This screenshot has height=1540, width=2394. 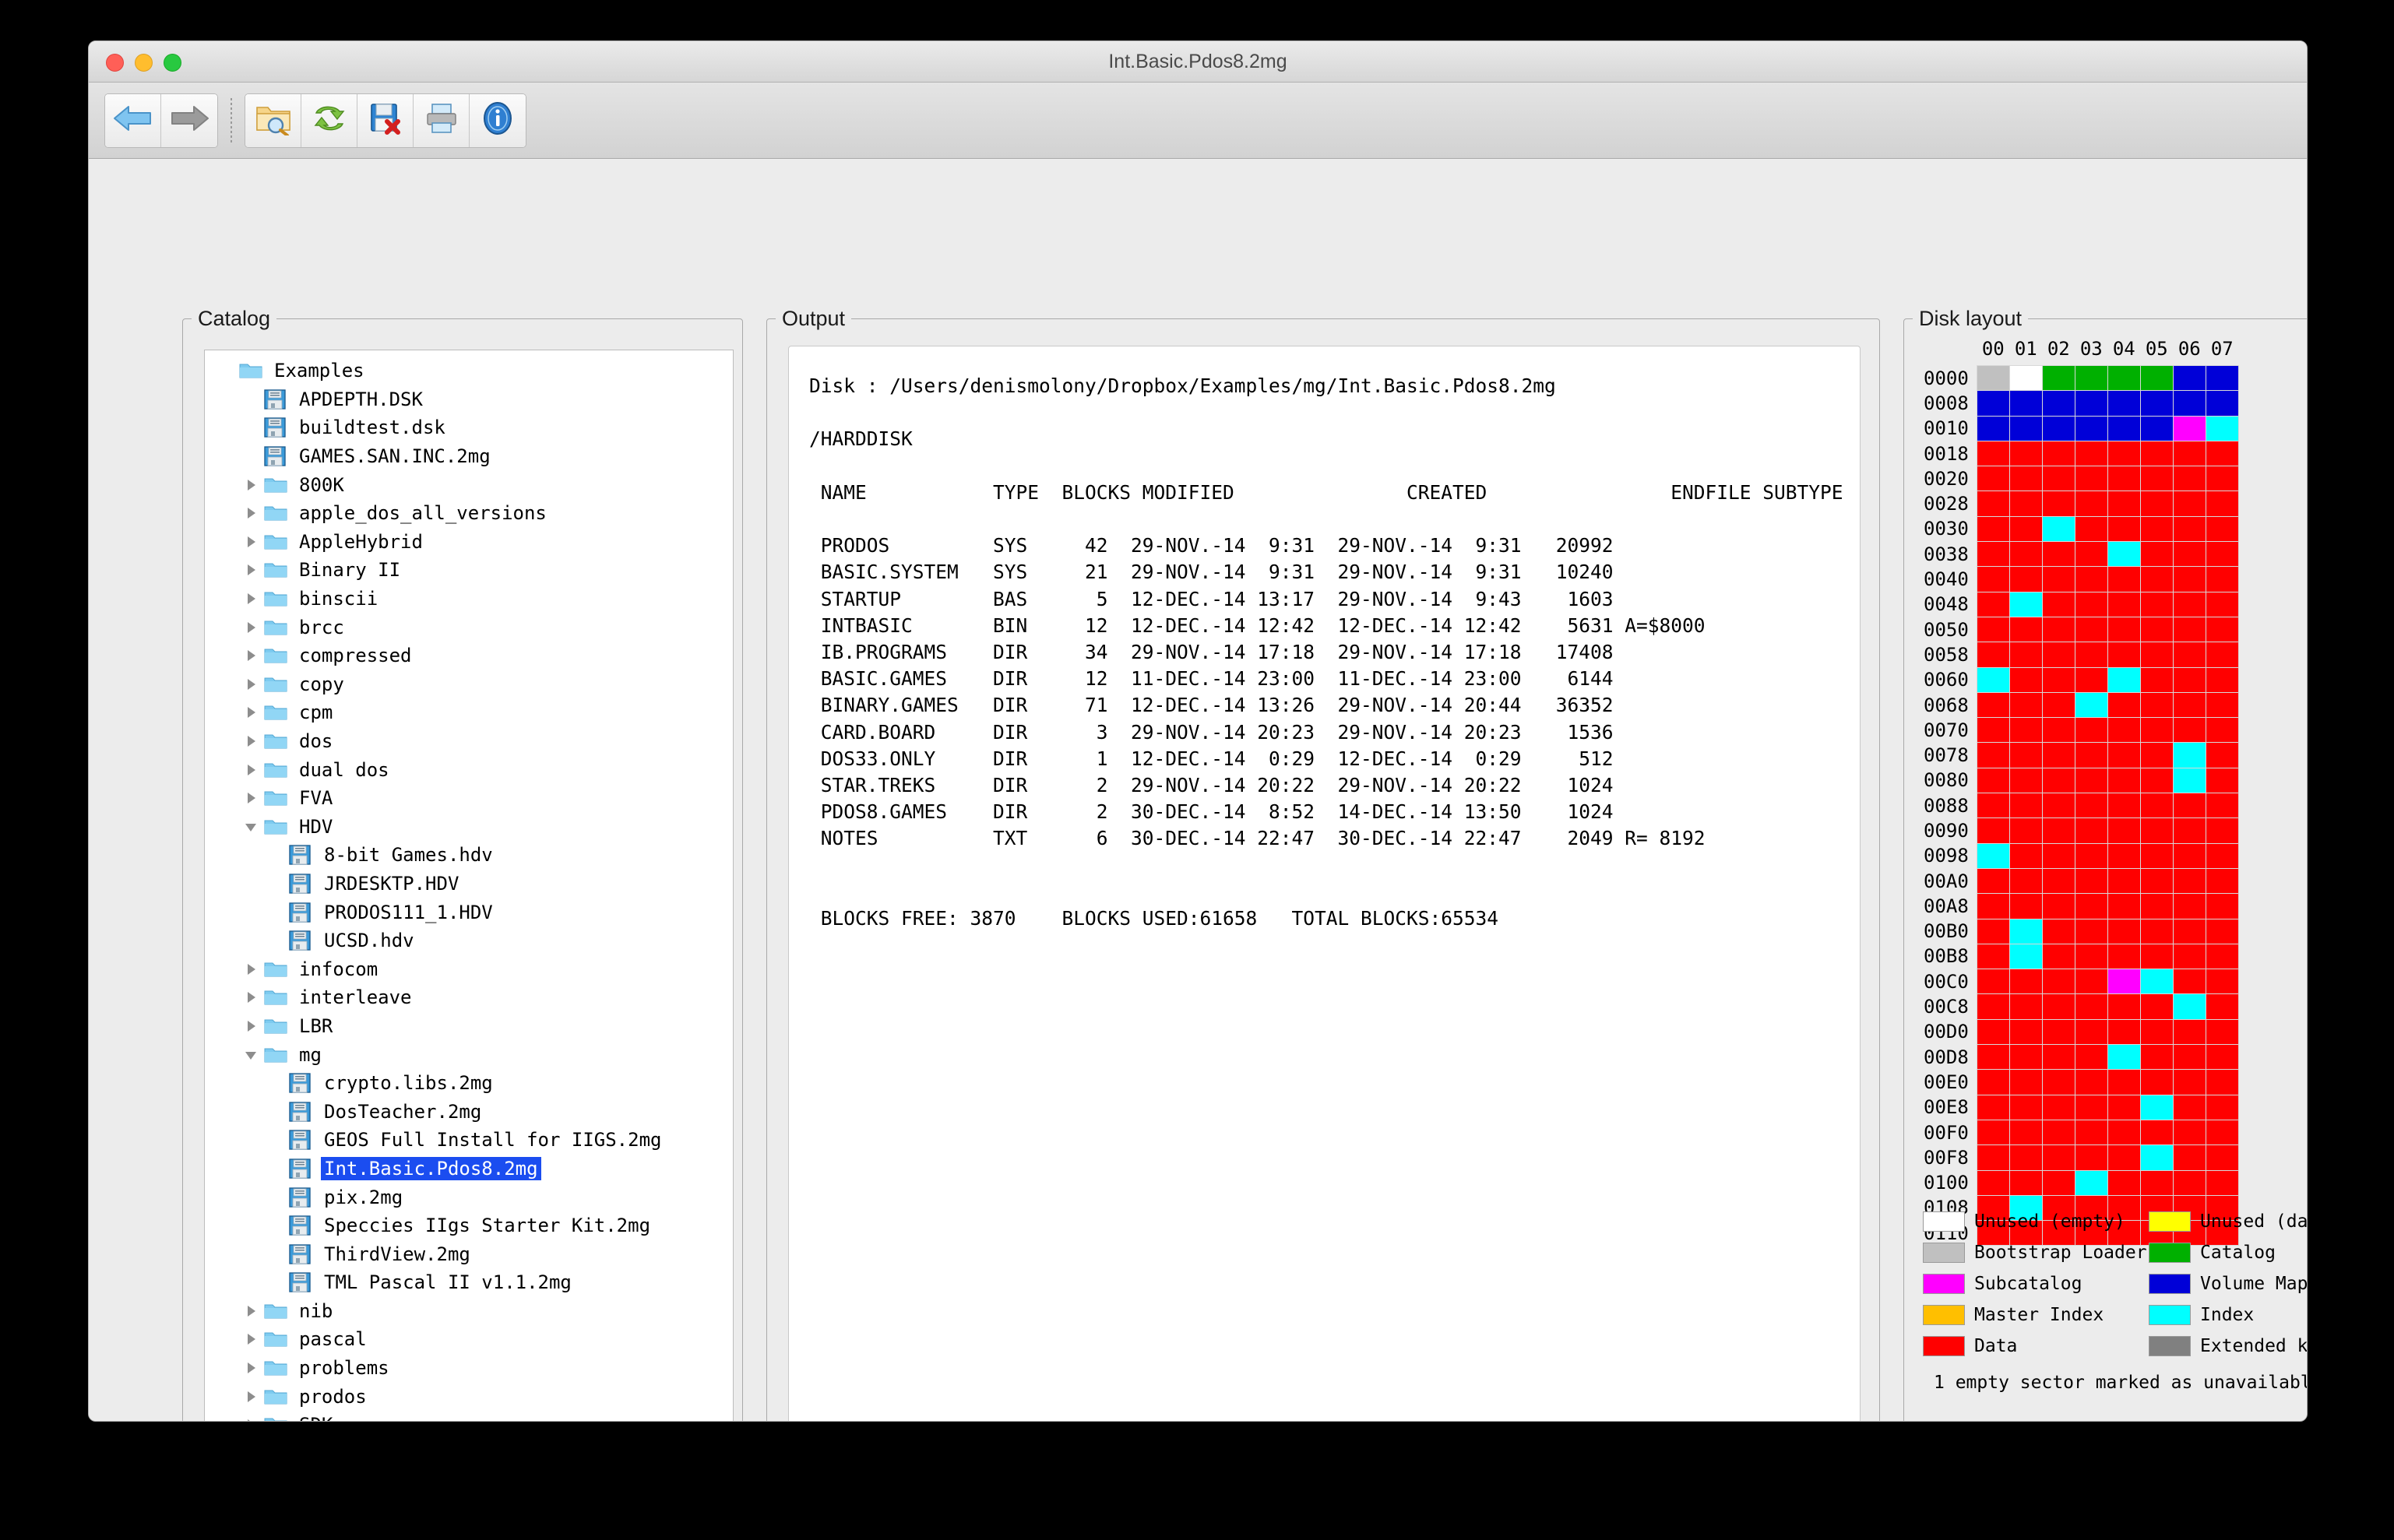 What do you see at coordinates (473, 884) in the screenshot?
I see `tree-item: JRDESKTP.HDV` at bounding box center [473, 884].